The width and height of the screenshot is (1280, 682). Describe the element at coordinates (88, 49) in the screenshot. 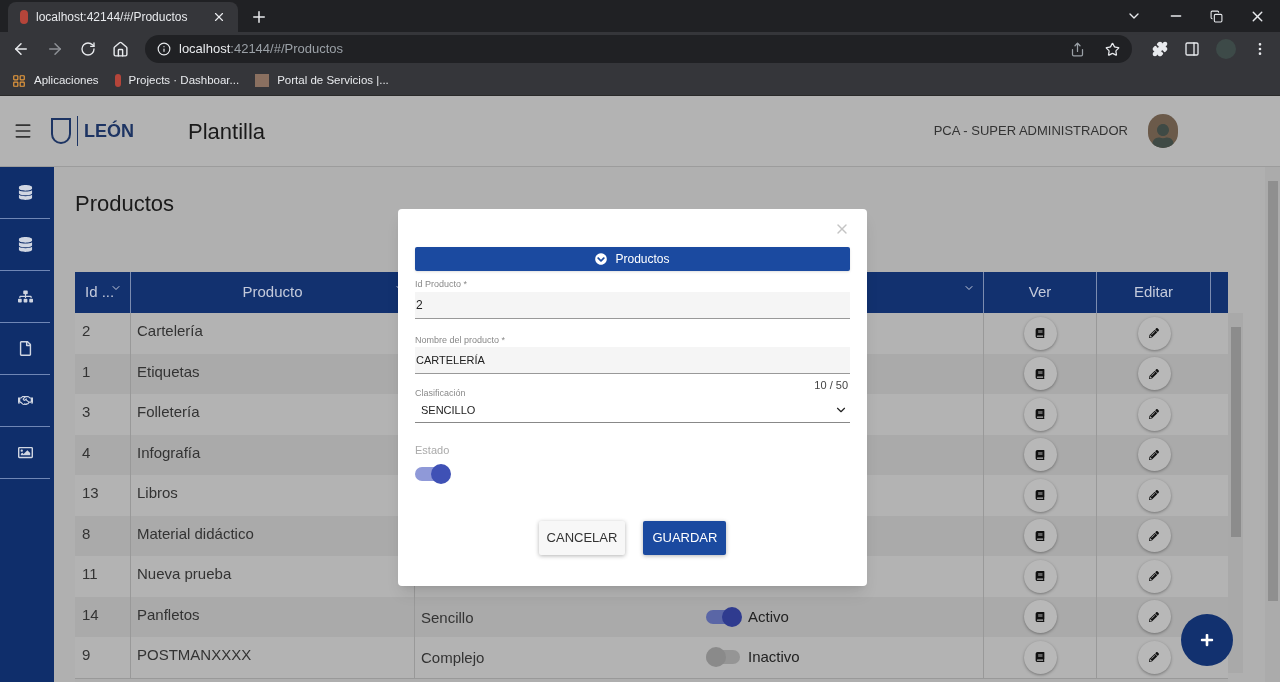

I see `reload-icon` at that location.